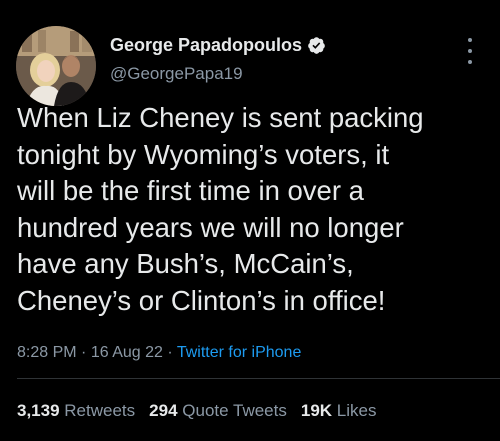  What do you see at coordinates (258, 378) in the screenshot?
I see `divider` at bounding box center [258, 378].